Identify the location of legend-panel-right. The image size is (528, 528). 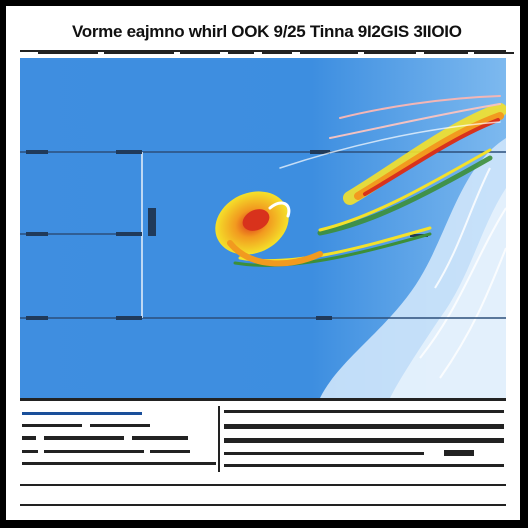
(365, 439).